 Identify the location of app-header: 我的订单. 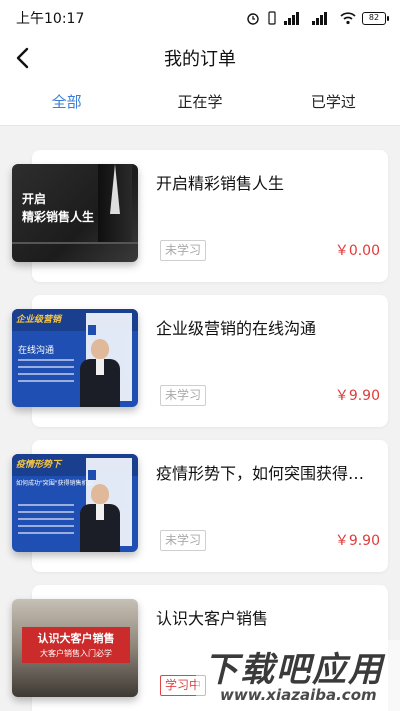
(200, 58).